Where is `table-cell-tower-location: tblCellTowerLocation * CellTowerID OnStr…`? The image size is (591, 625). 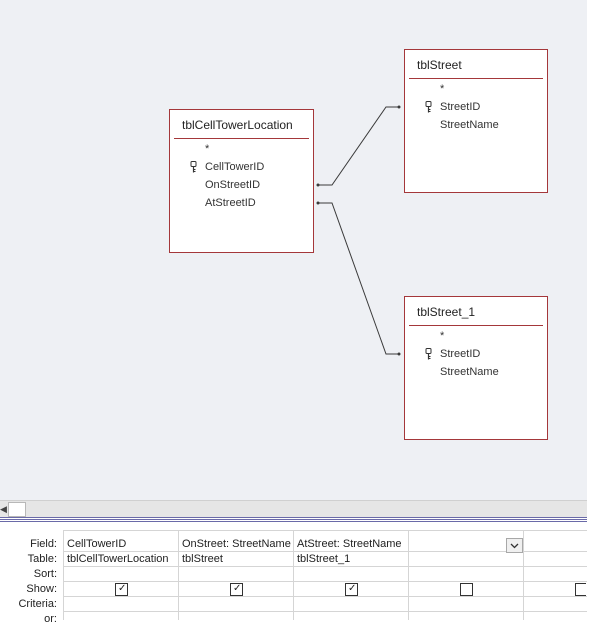 table-cell-tower-location: tblCellTowerLocation * CellTowerID OnStr… is located at coordinates (241, 181).